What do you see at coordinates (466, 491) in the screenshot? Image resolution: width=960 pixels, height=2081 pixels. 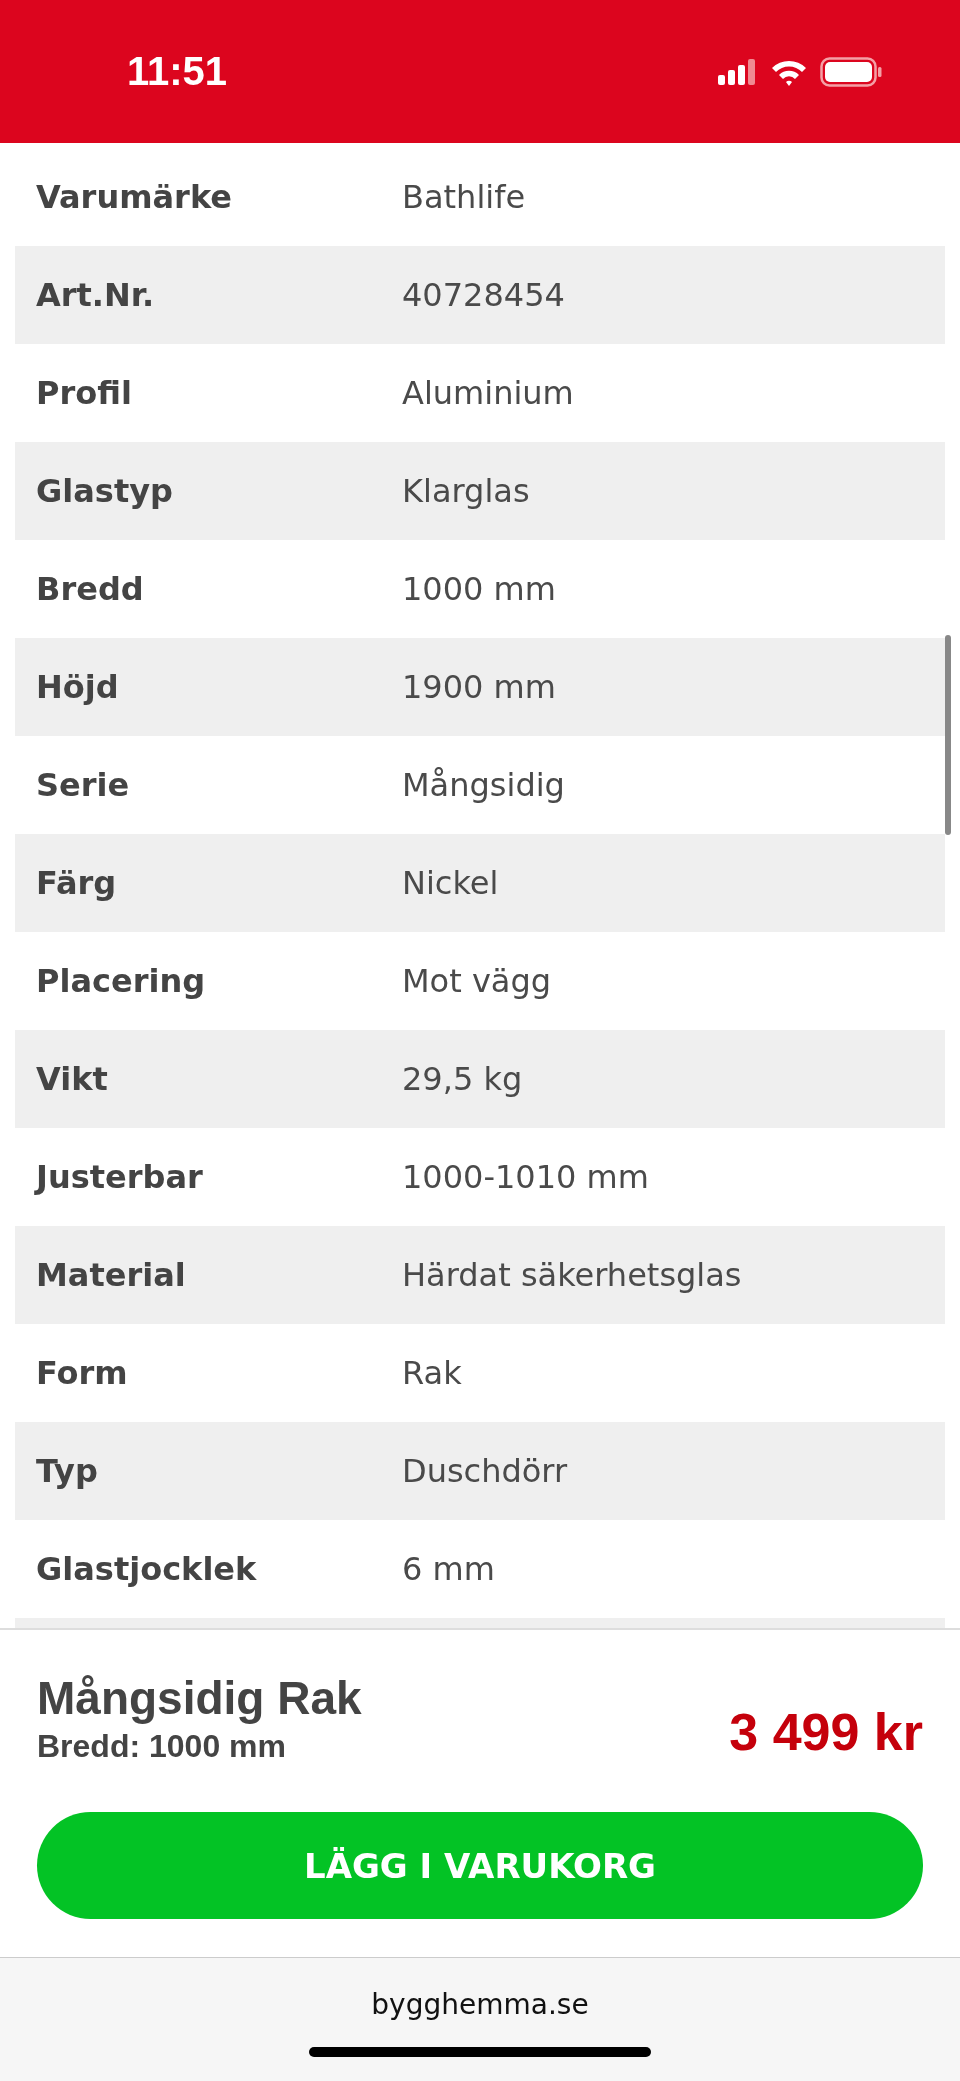 I see `spec-value: Klarglas` at bounding box center [466, 491].